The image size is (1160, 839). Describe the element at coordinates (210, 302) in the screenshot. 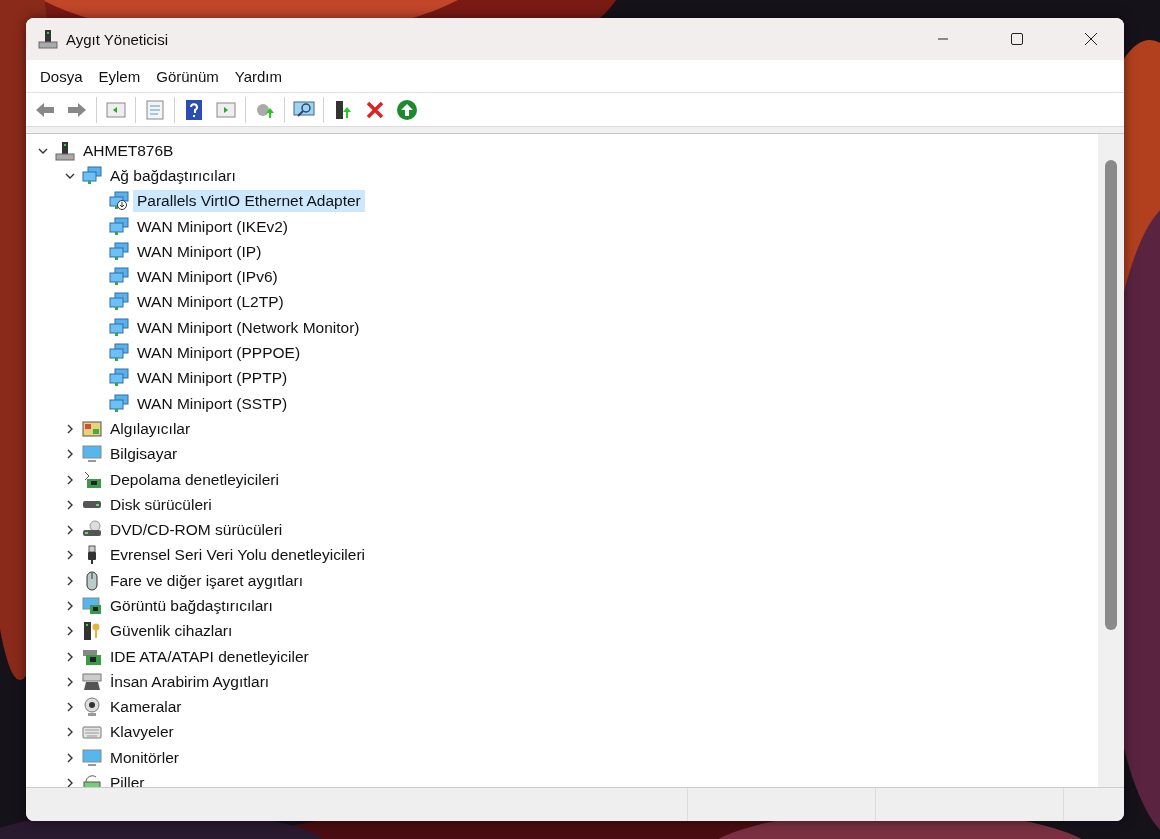

I see `tree-item: WAN Miniport (L2TP)` at that location.